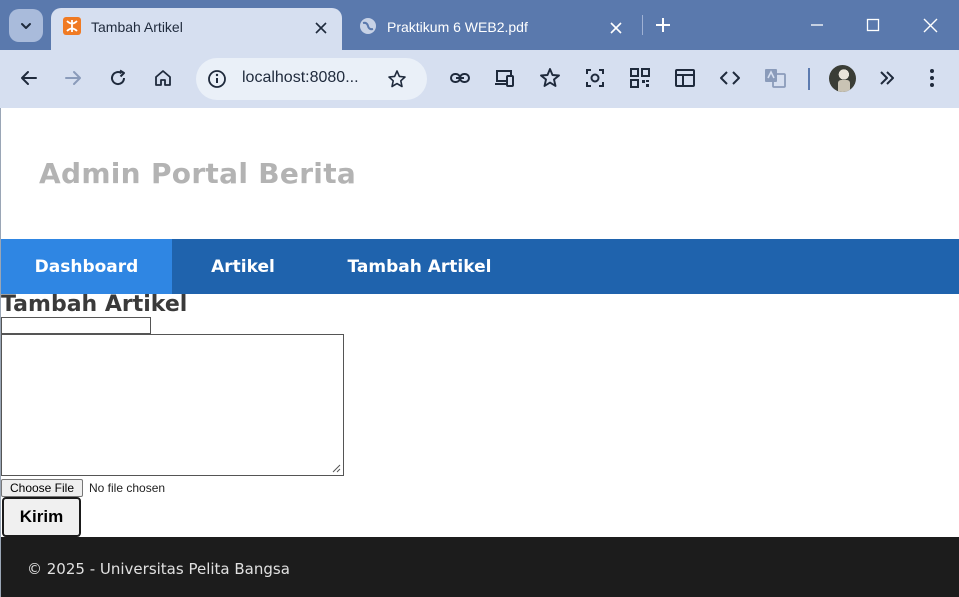 Image resolution: width=959 pixels, height=597 pixels. Describe the element at coordinates (397, 79) in the screenshot. I see `bookmark-star-icon` at that location.